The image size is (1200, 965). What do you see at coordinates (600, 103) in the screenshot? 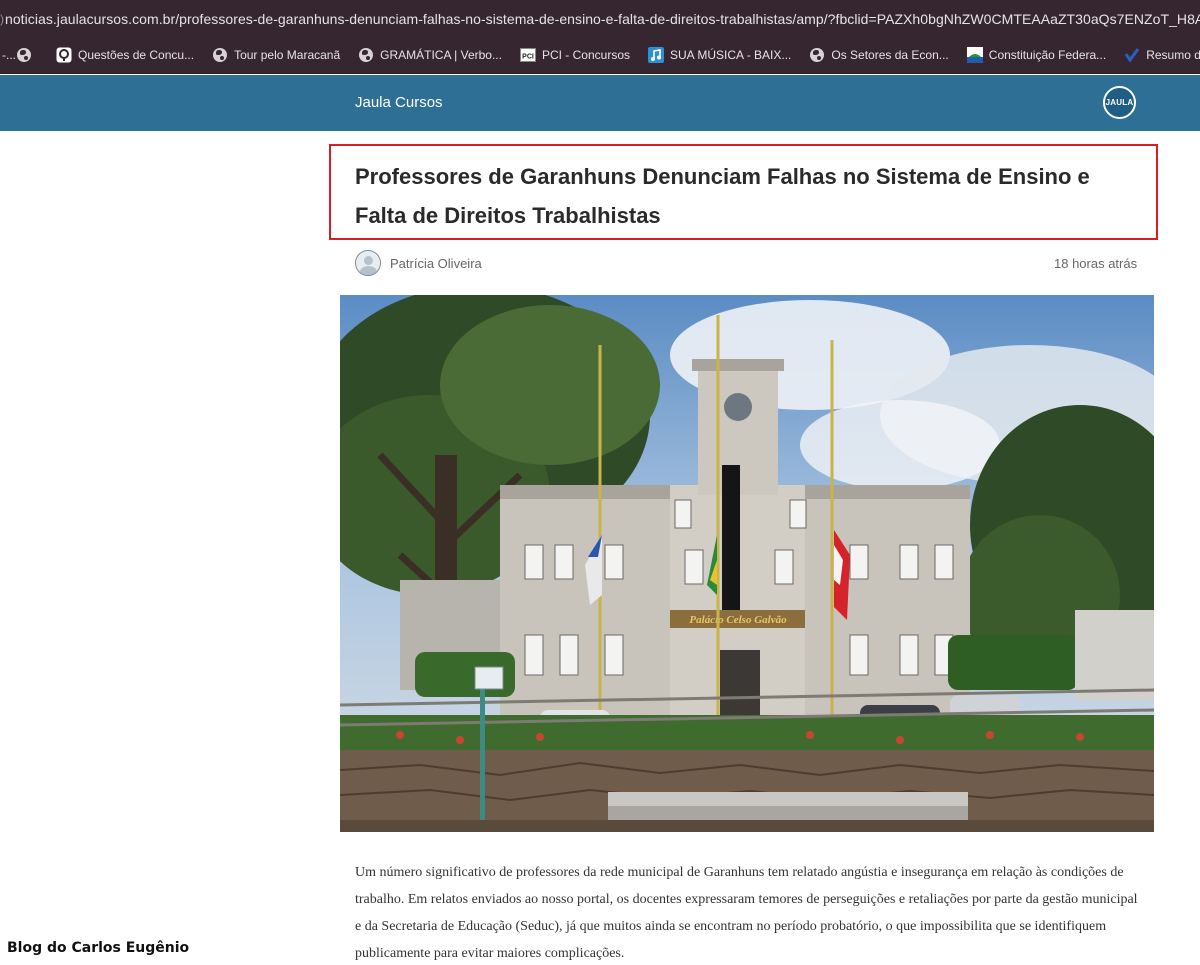
I see `site-header: Jaula Cursos JAULA` at bounding box center [600, 103].